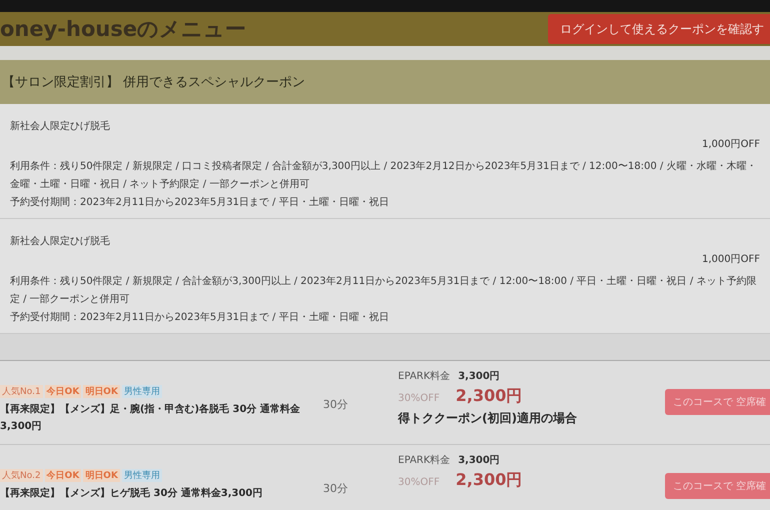 The height and width of the screenshot is (510, 770). Describe the element at coordinates (659, 29) in the screenshot. I see `login-coupon-button: ログインして使えるクーポンを確認す` at that location.